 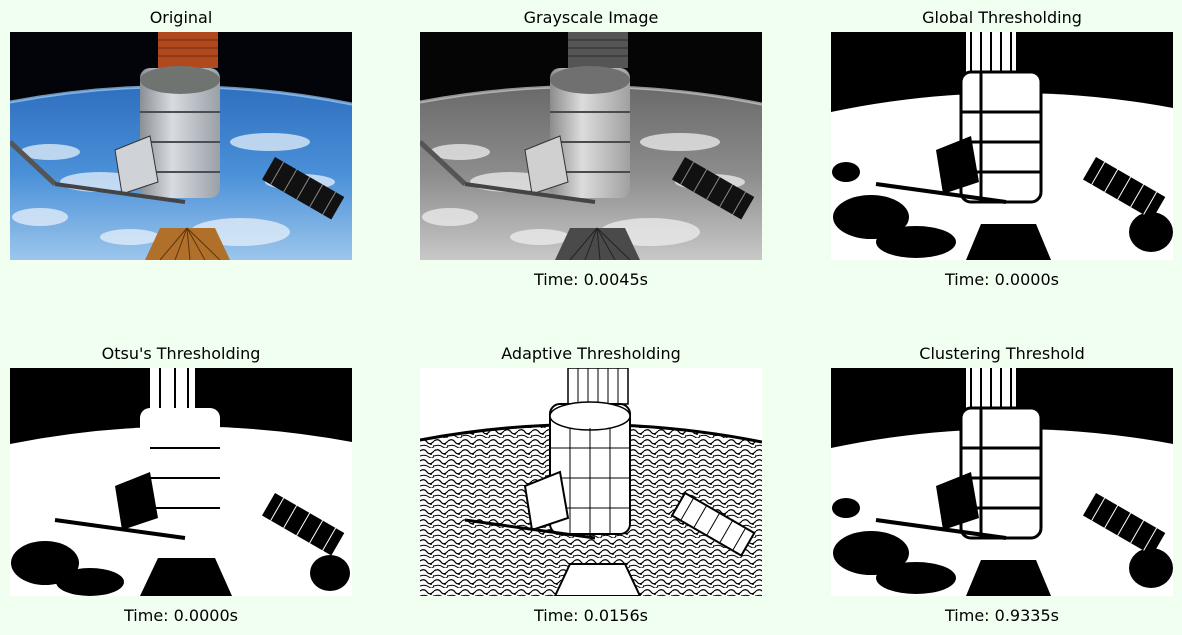 What do you see at coordinates (181, 482) in the screenshot?
I see `otsu-threshold-image` at bounding box center [181, 482].